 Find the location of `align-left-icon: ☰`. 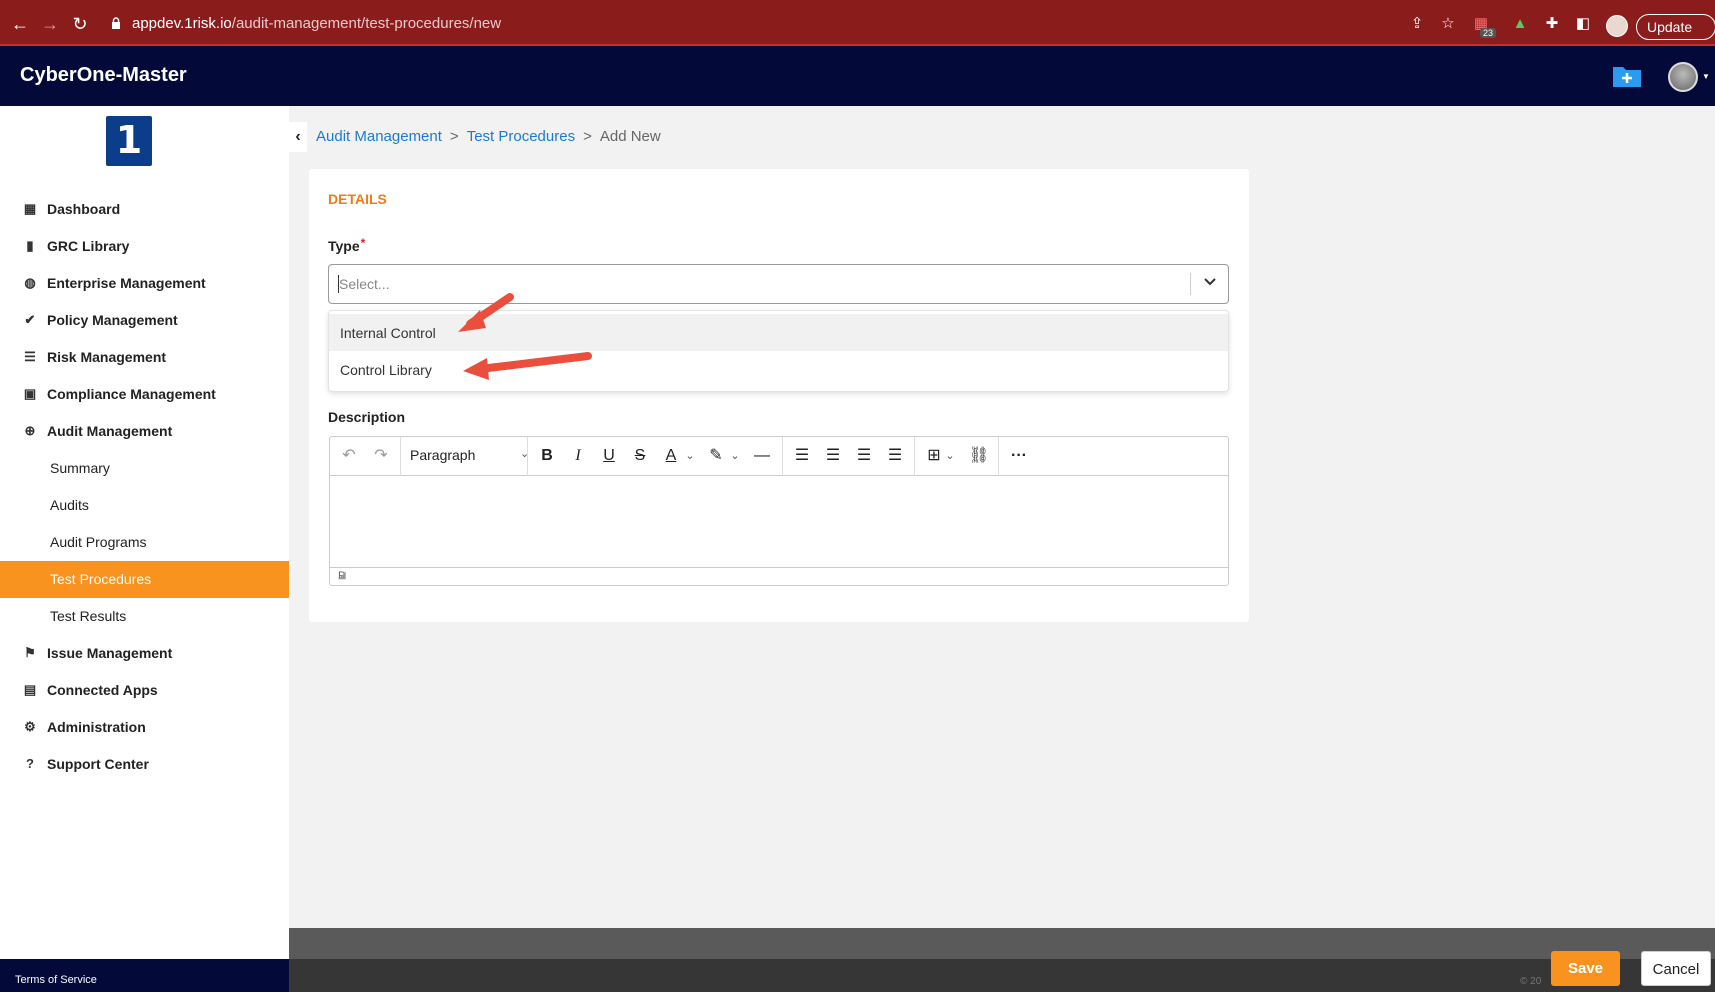

align-left-icon: ☰ is located at coordinates (802, 456).